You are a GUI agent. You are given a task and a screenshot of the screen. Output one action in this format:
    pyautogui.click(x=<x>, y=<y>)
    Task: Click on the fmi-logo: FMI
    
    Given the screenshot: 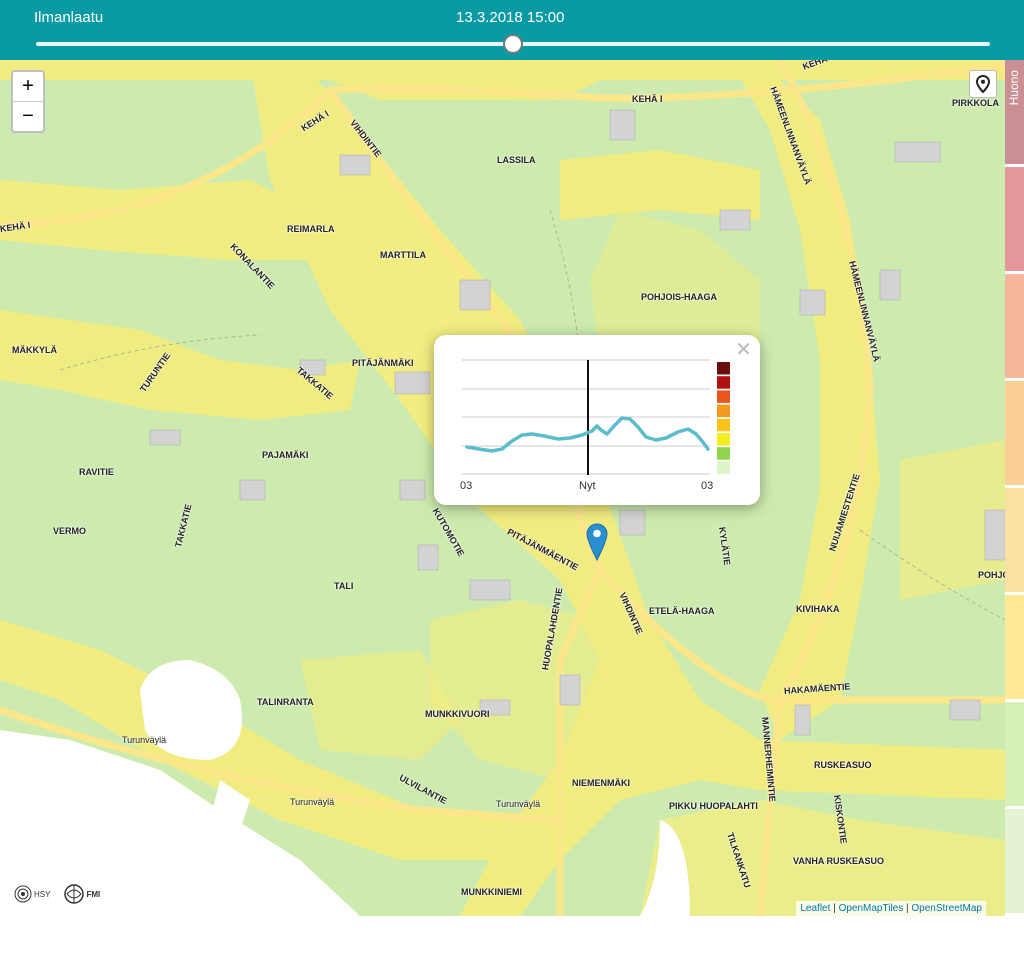 What is the action you would take?
    pyautogui.click(x=82, y=894)
    